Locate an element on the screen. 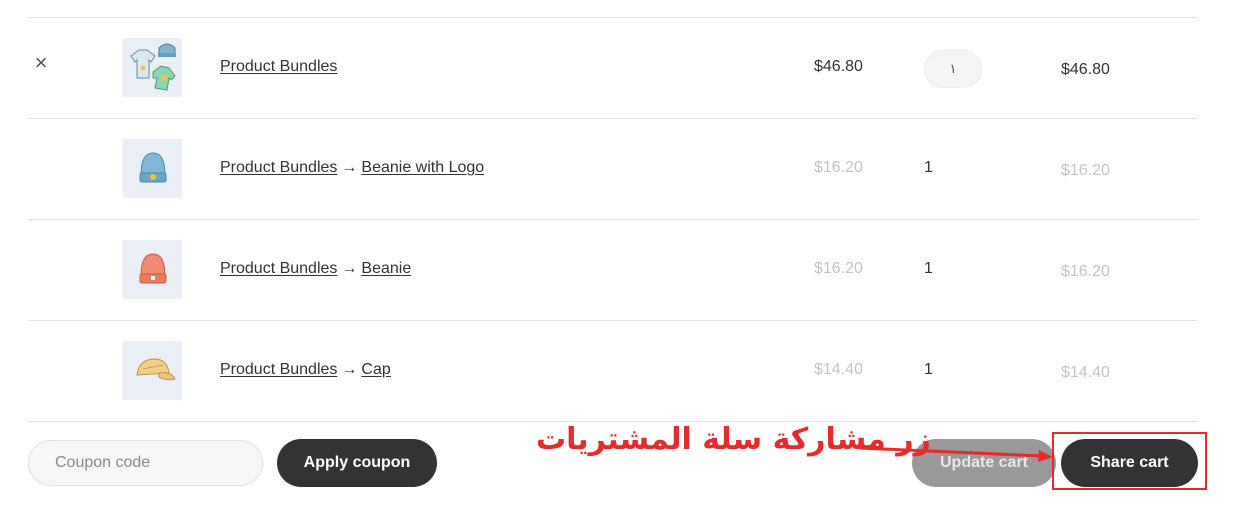  apply-coupon-button: Apply coupon is located at coordinates (357, 463).